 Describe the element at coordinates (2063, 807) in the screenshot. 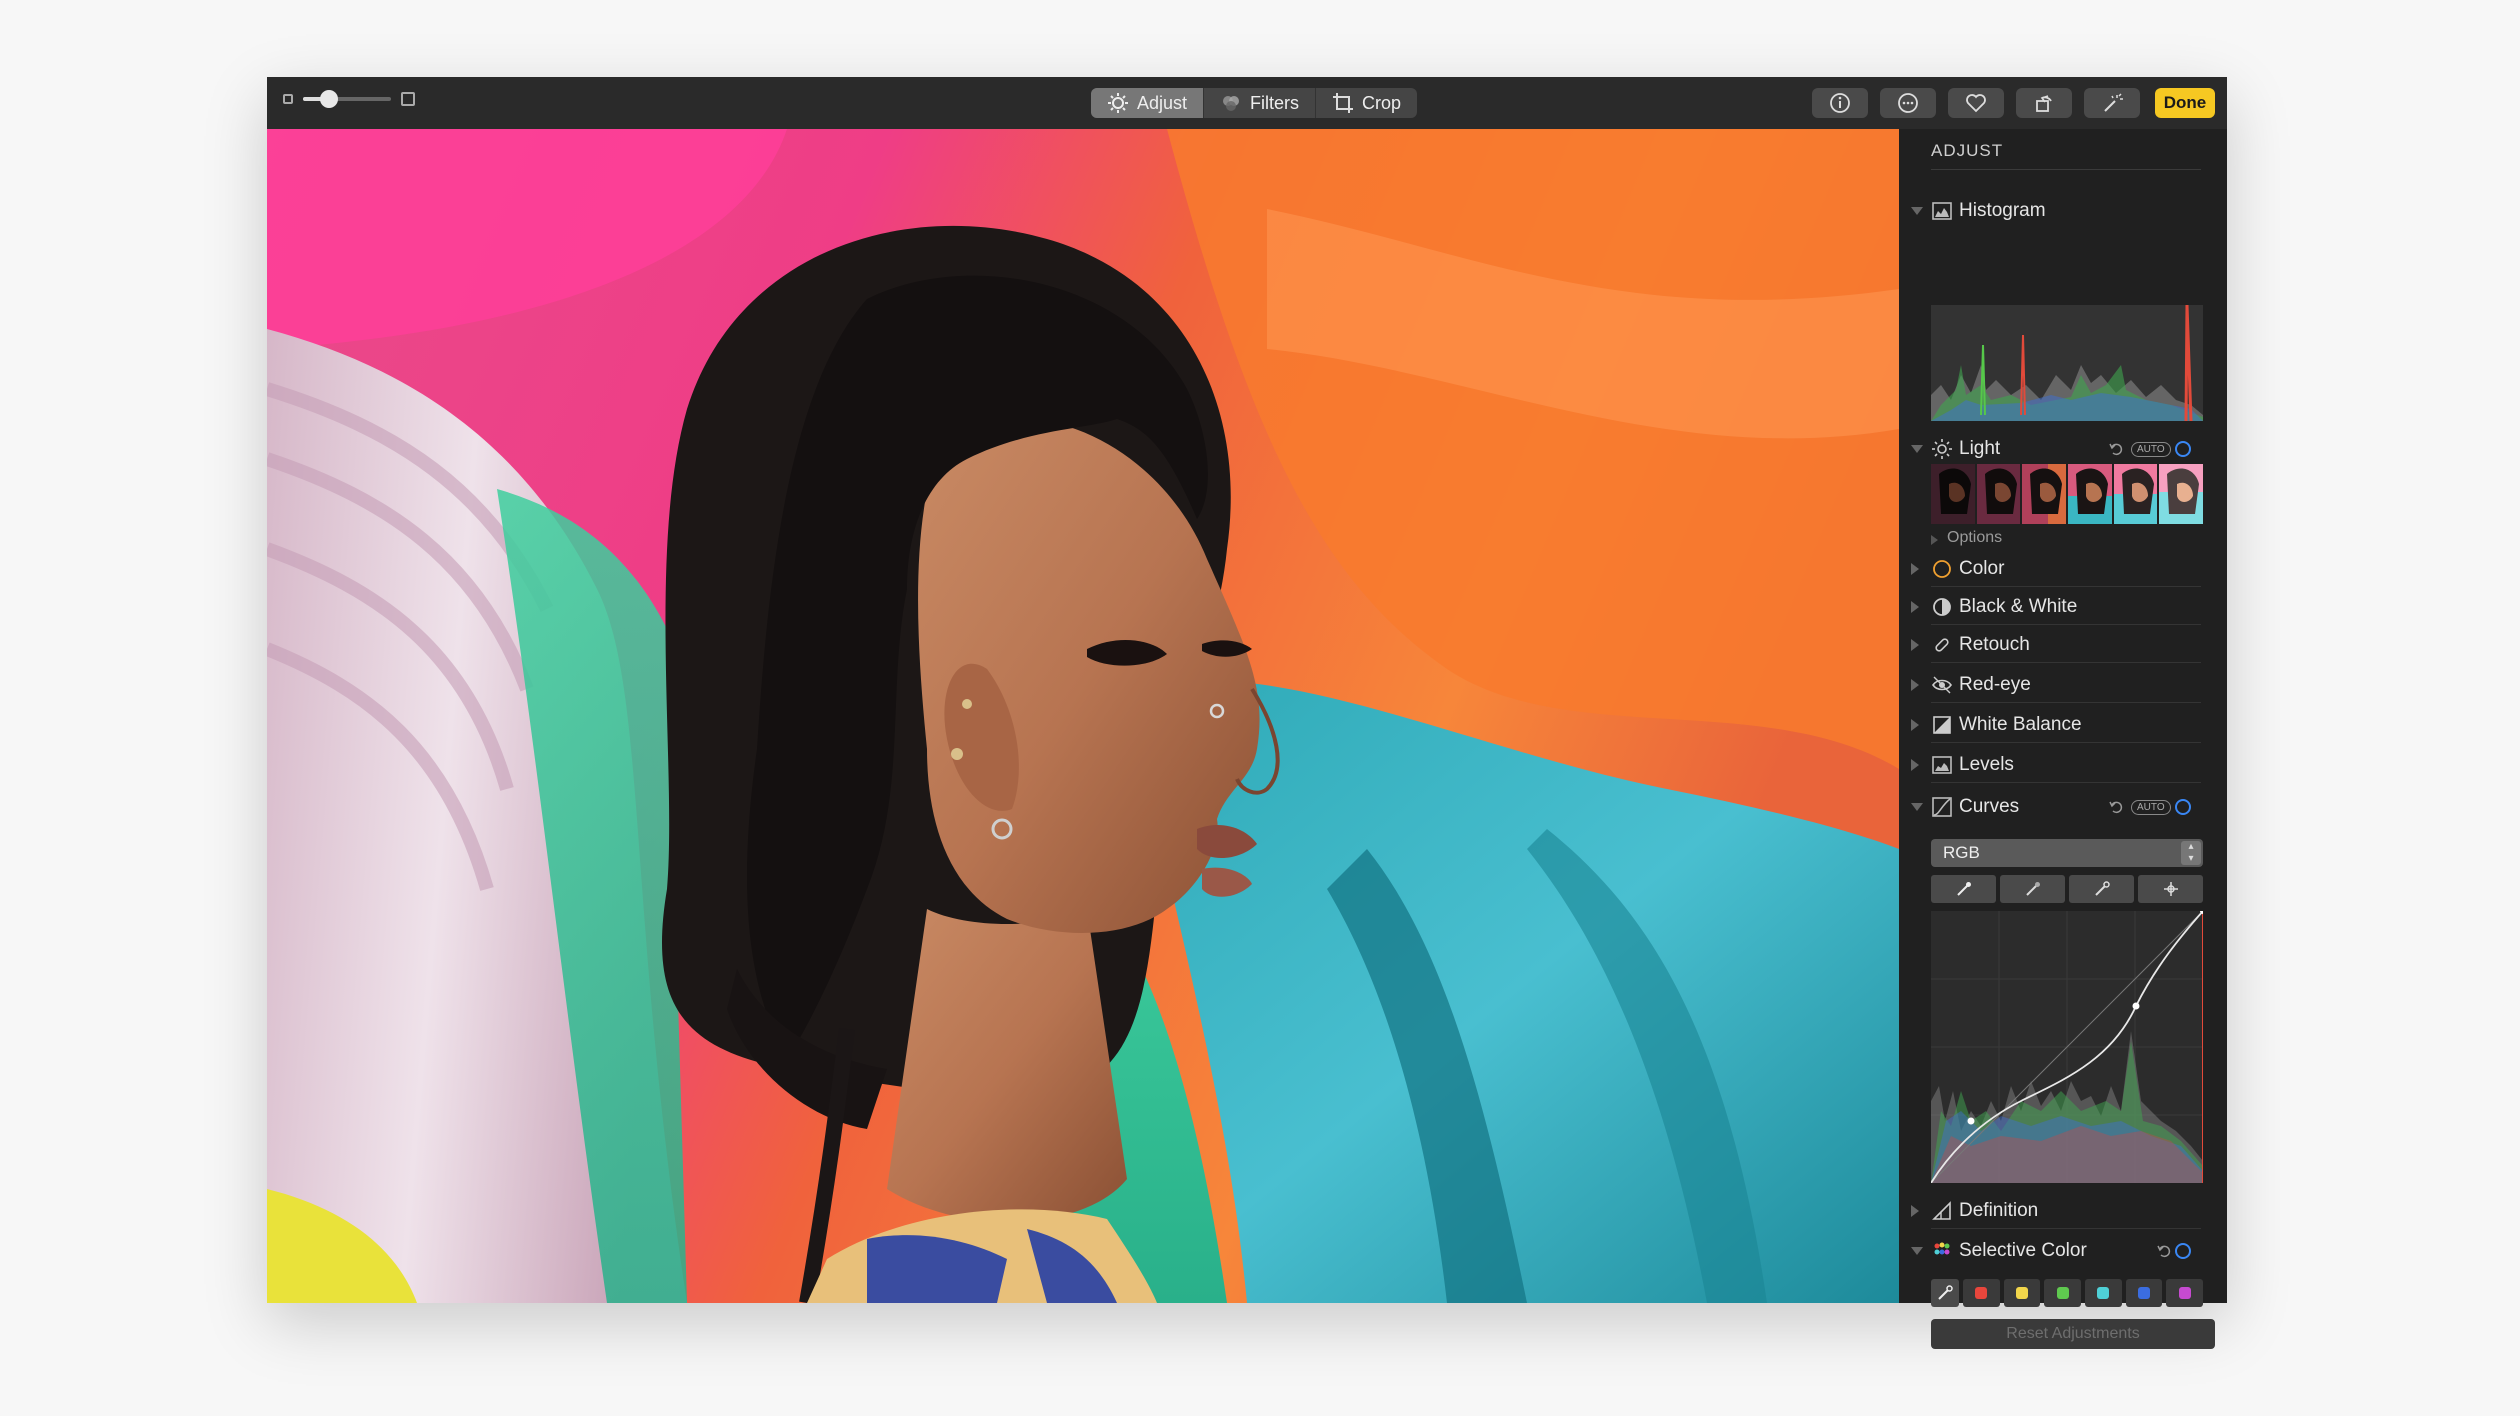

I see `curves-section: Curves AUTO` at that location.